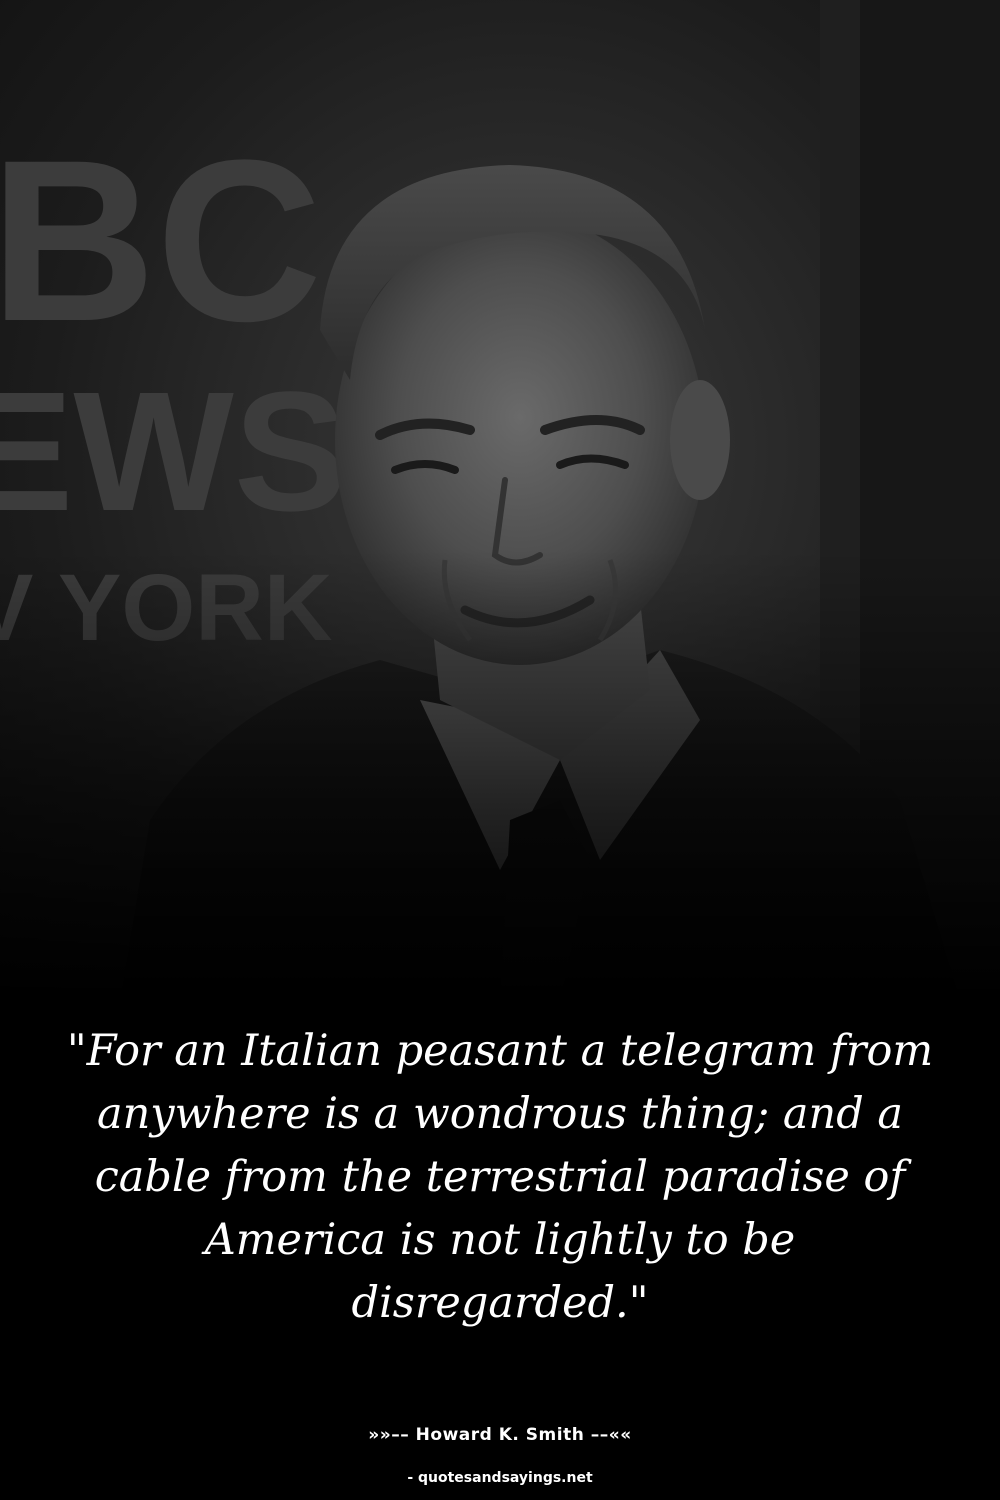  I want to click on author-attribution: »»–– Howard K. Smith ––««, so click(500, 1435).